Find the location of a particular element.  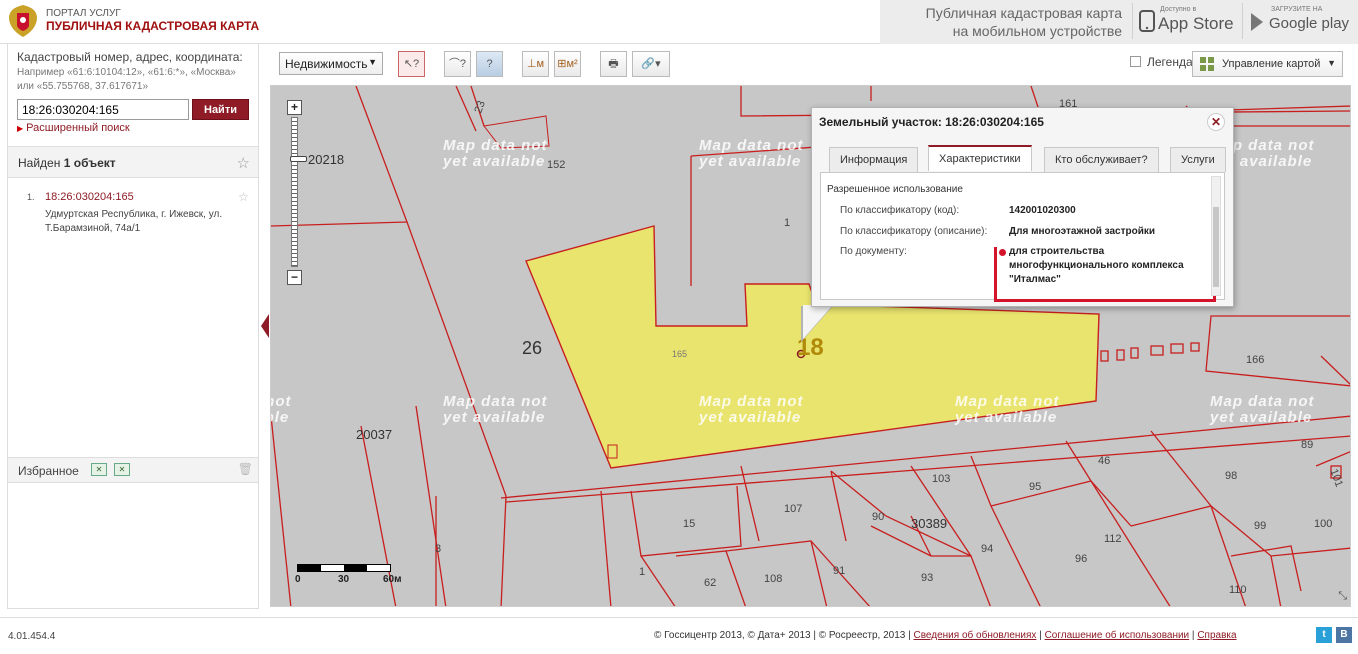

results-header: Найден 1 объект ☆ is located at coordinates (133, 162).